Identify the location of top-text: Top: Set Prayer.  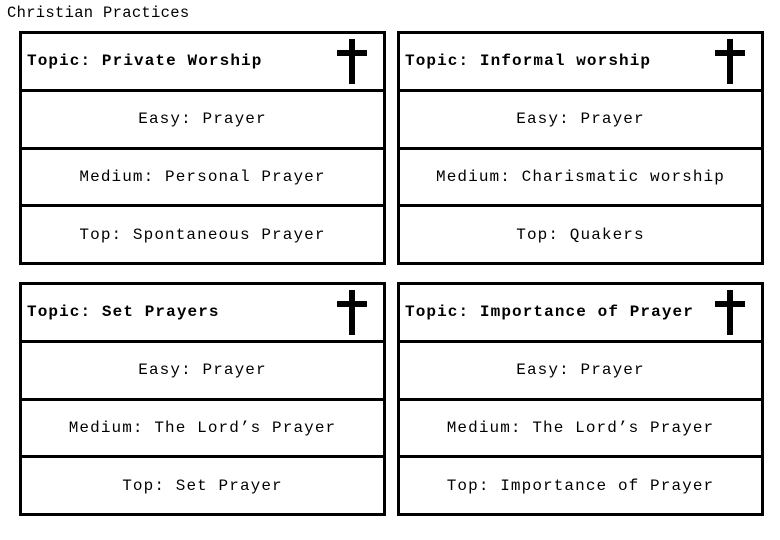
(202, 485).